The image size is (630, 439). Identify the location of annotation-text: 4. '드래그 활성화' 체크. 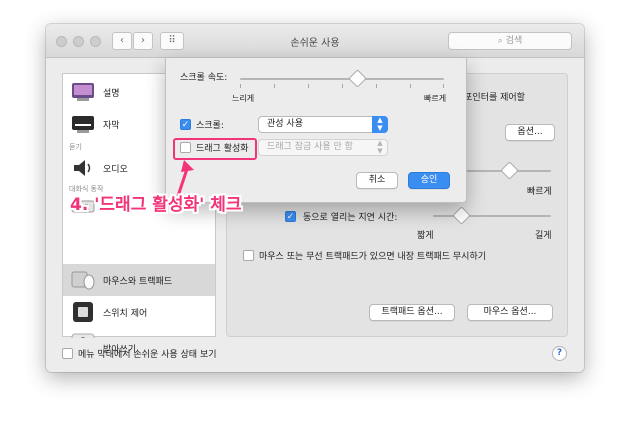
(156, 205).